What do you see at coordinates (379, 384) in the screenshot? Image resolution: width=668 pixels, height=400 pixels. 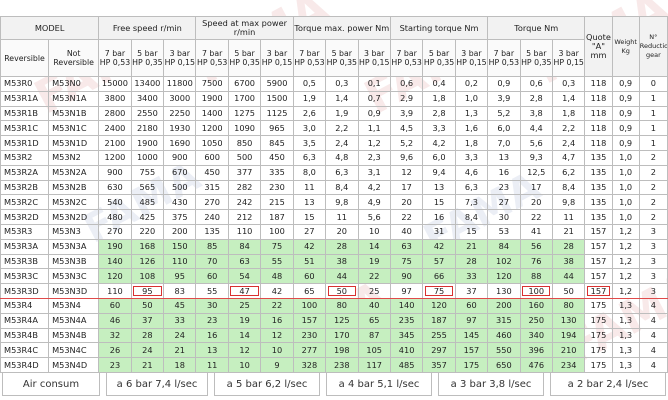 I see `air-consum-4bar: a 4 bar 5,1 l/sec` at bounding box center [379, 384].